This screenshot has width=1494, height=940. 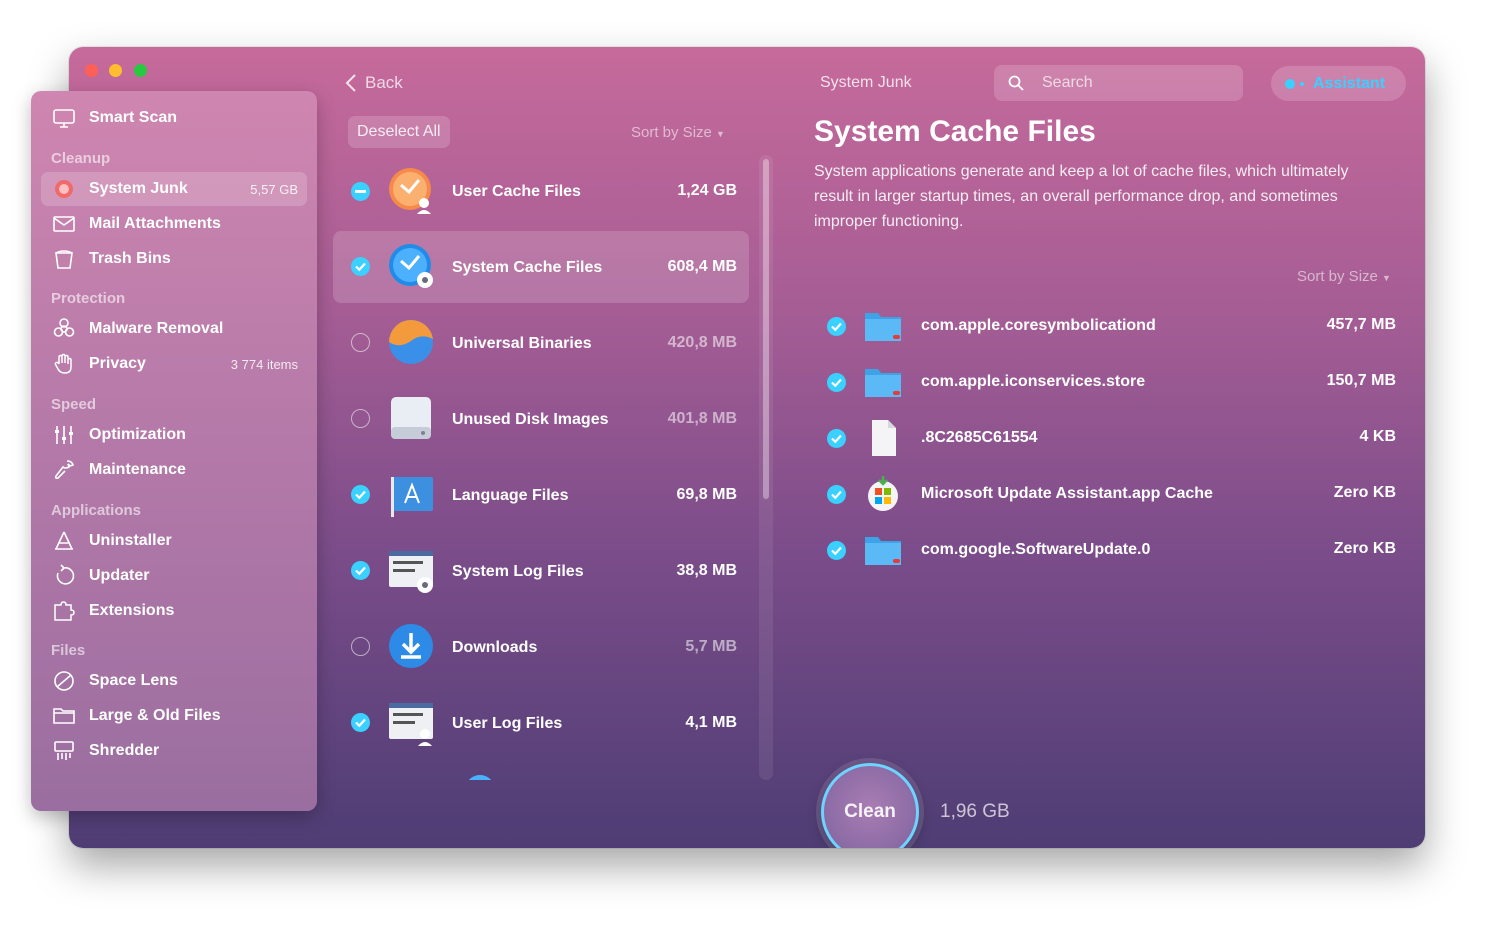 What do you see at coordinates (115, 70) in the screenshot?
I see `minimize-window-button` at bounding box center [115, 70].